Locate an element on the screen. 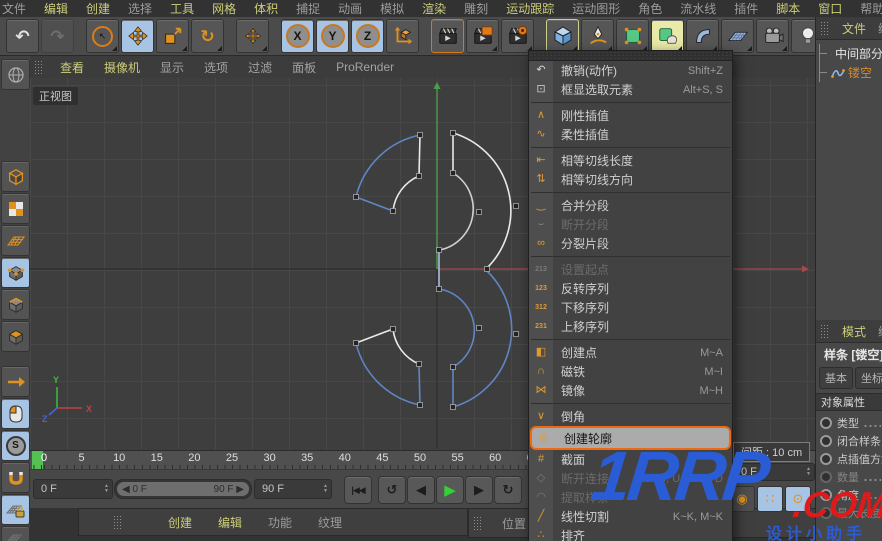 The height and width of the screenshot is (541, 882). world-grid-button is located at coordinates (15, 74).